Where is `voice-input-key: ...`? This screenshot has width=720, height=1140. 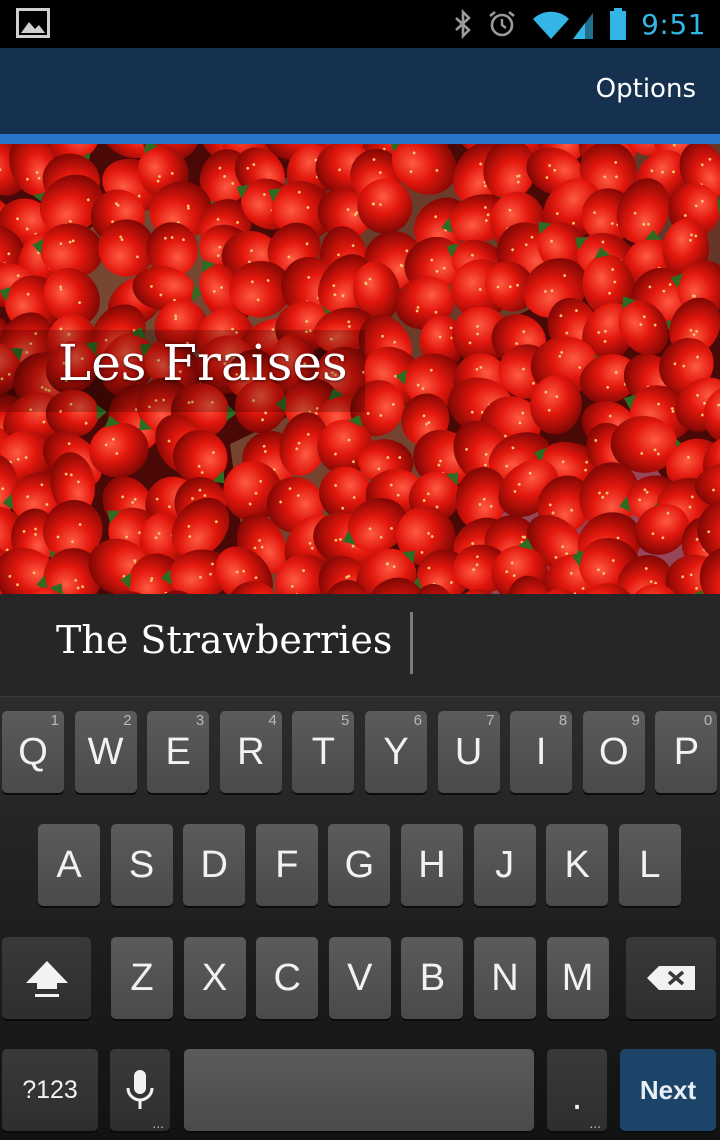 voice-input-key: ... is located at coordinates (140, 1090).